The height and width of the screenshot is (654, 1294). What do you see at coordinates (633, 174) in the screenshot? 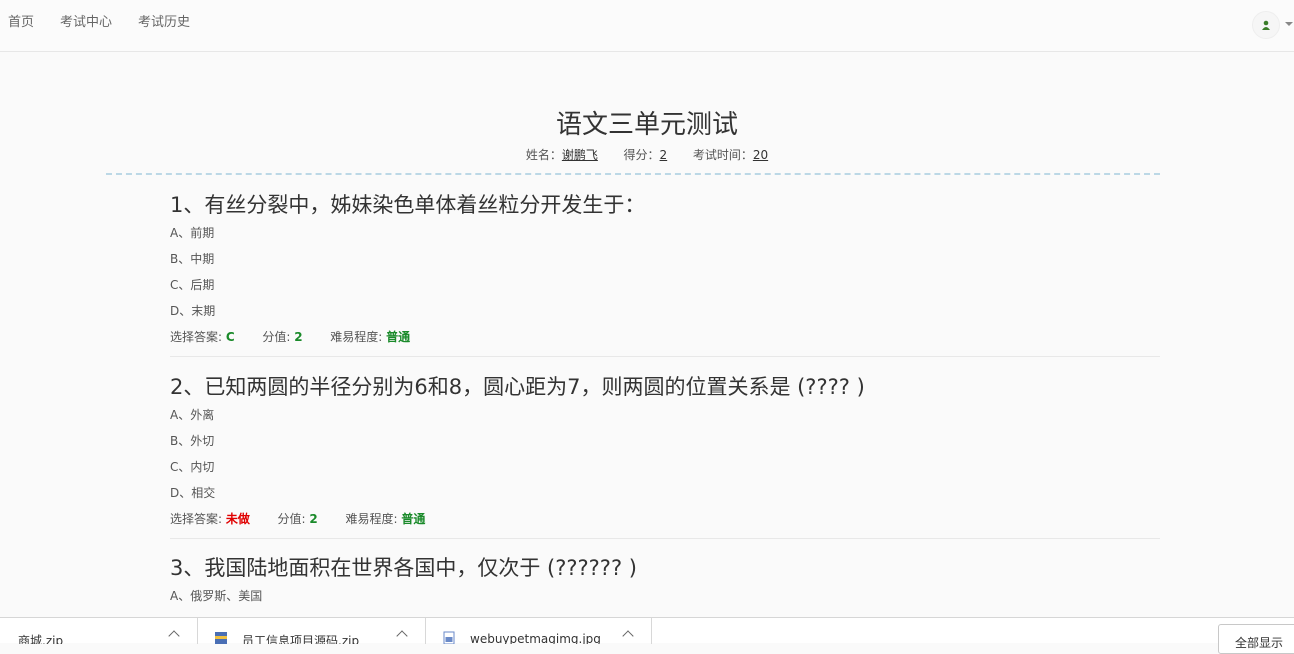
I see `title-divider` at bounding box center [633, 174].